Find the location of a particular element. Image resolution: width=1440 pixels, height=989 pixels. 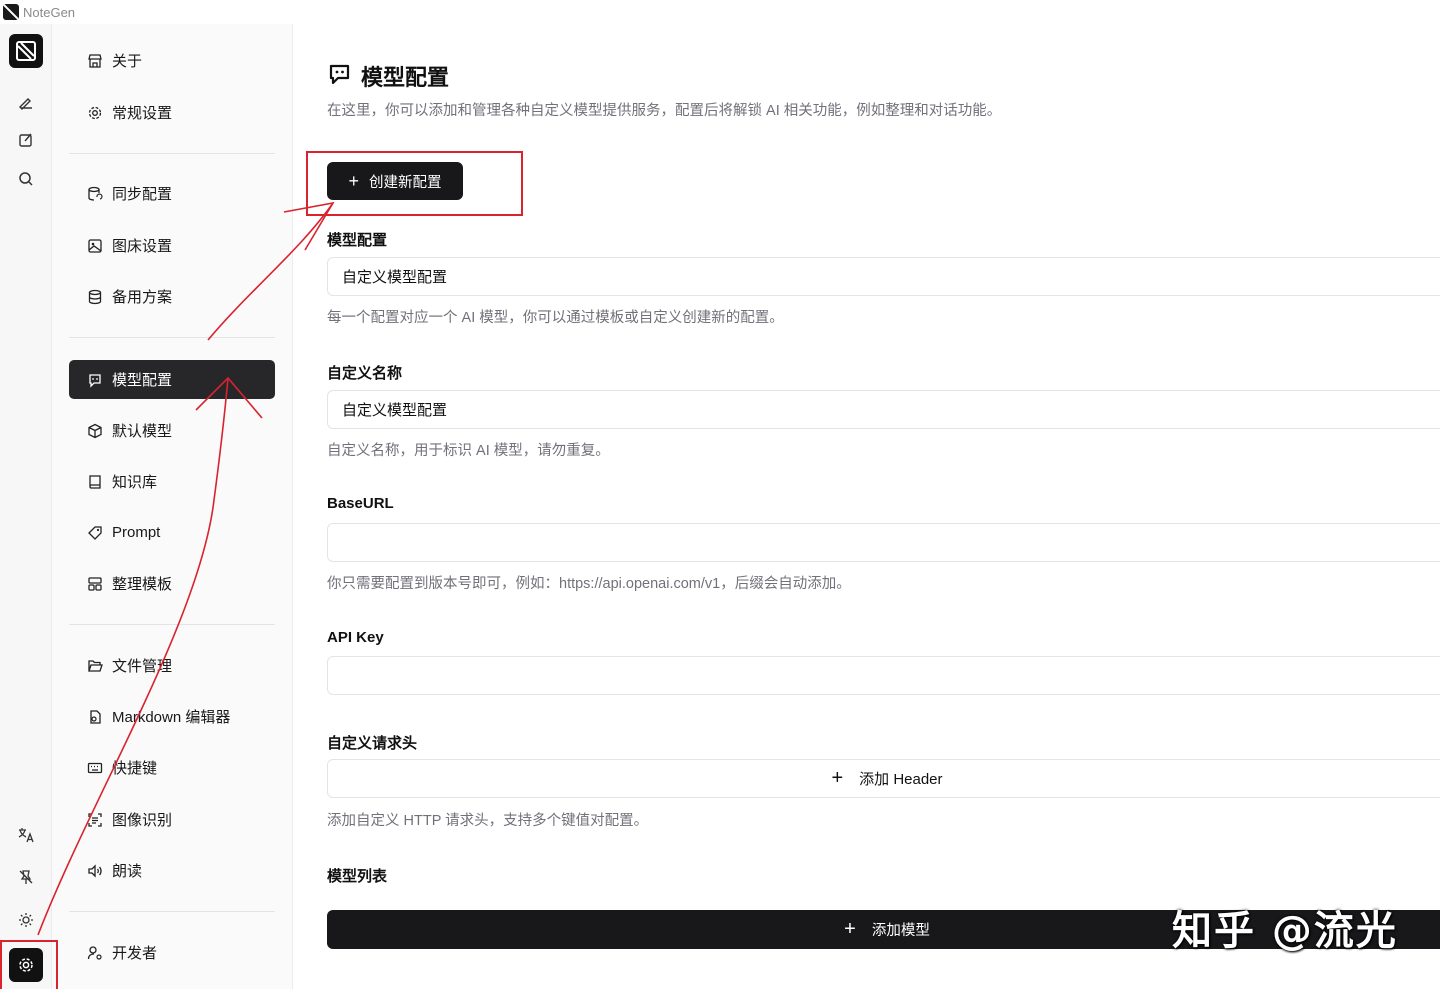

sidebar-item-ocr: 图像识别 is located at coordinates (172, 819).